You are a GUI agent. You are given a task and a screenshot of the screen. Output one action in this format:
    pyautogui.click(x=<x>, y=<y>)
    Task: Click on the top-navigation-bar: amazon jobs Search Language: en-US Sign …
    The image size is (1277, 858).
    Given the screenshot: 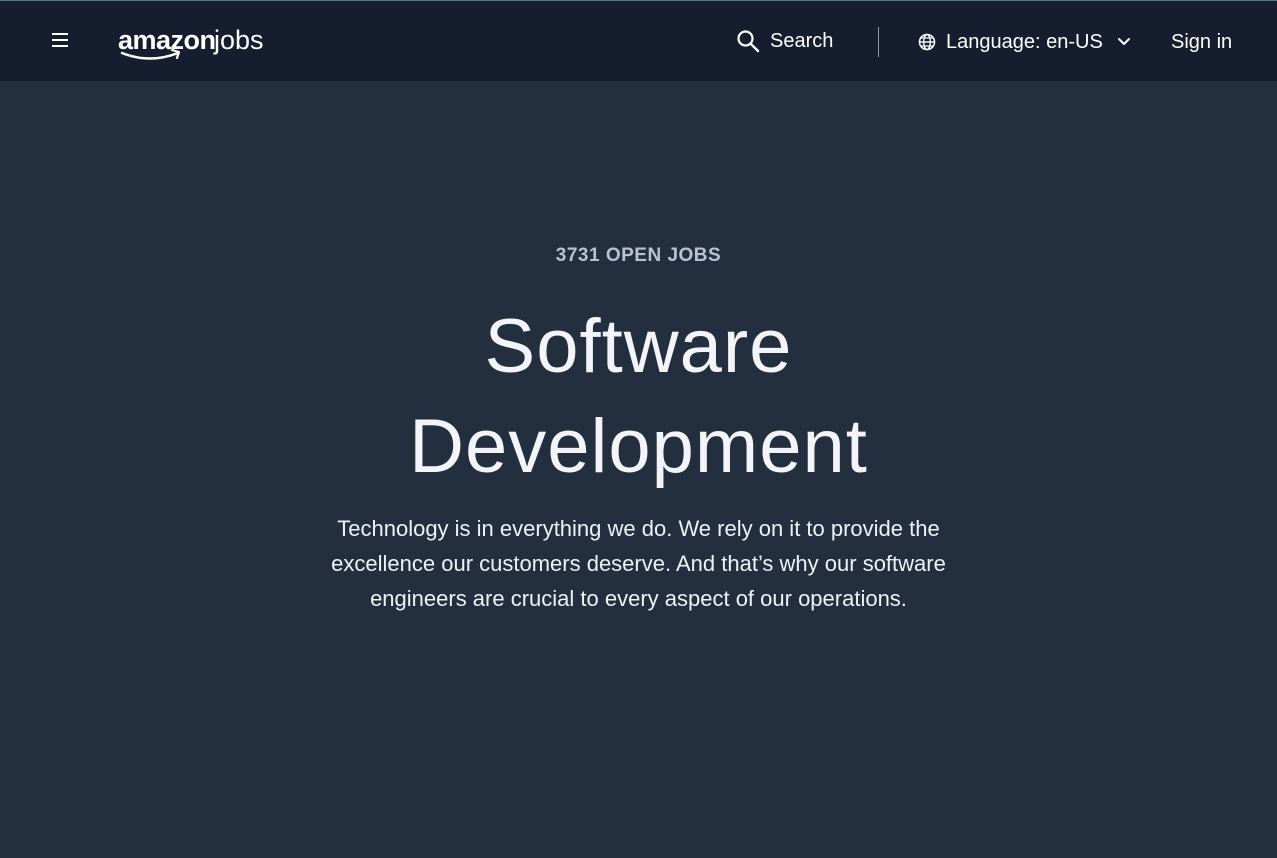 What is the action you would take?
    pyautogui.click(x=638, y=40)
    